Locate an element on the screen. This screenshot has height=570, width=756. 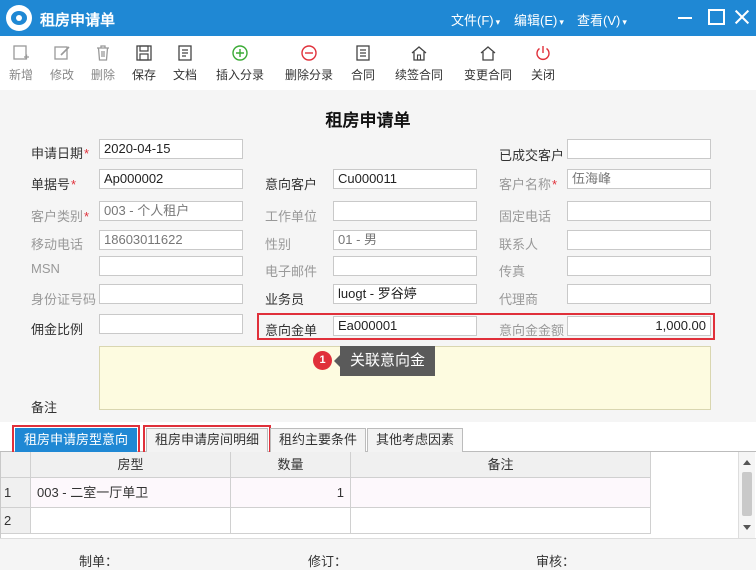
edit-button: 修改 is located at coordinates (62, 63).